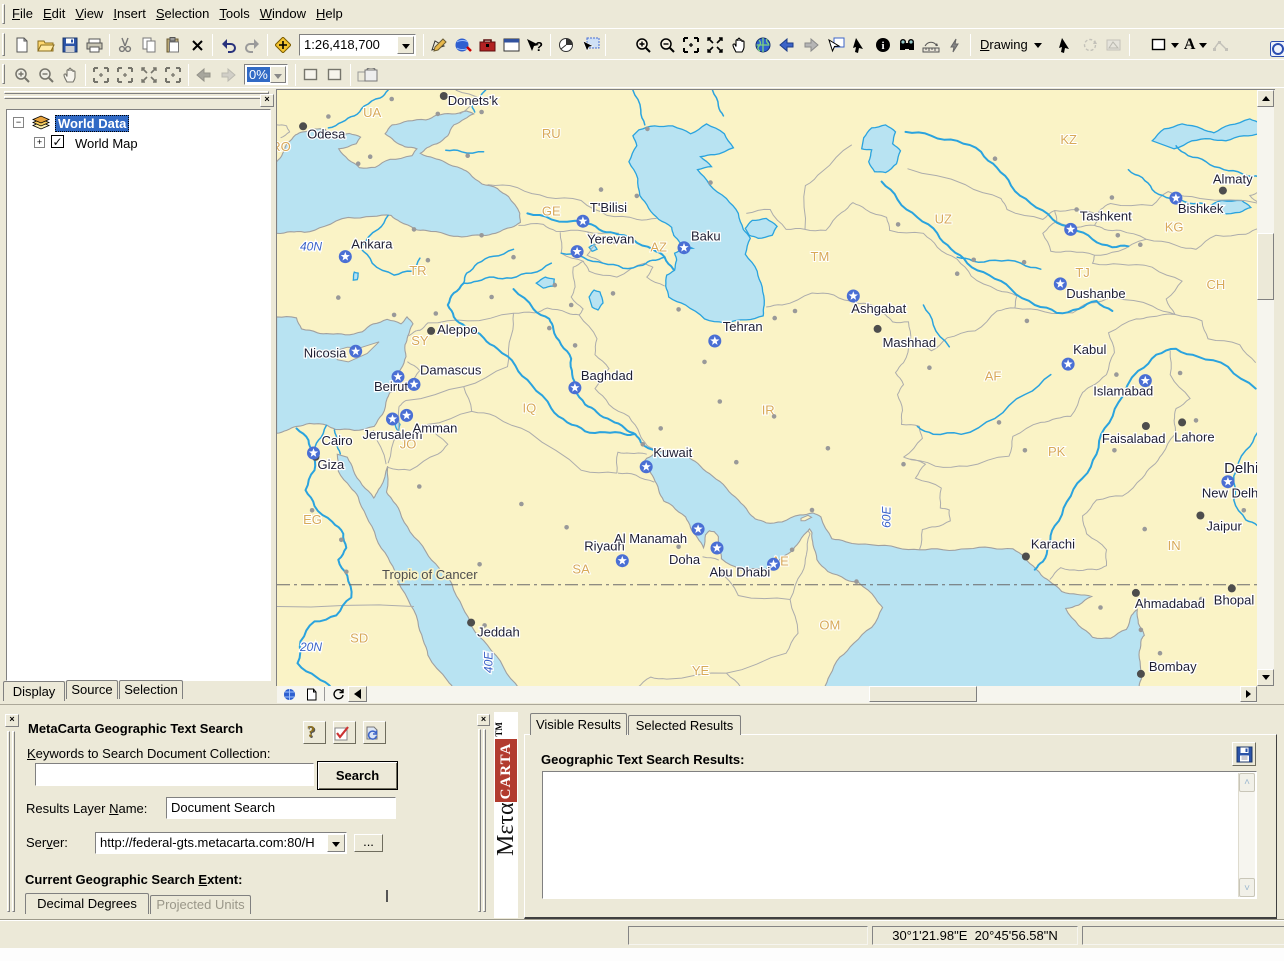 The width and height of the screenshot is (1284, 961). What do you see at coordinates (878, 308) in the screenshot?
I see `svg-text: Ashgabat` at bounding box center [878, 308].